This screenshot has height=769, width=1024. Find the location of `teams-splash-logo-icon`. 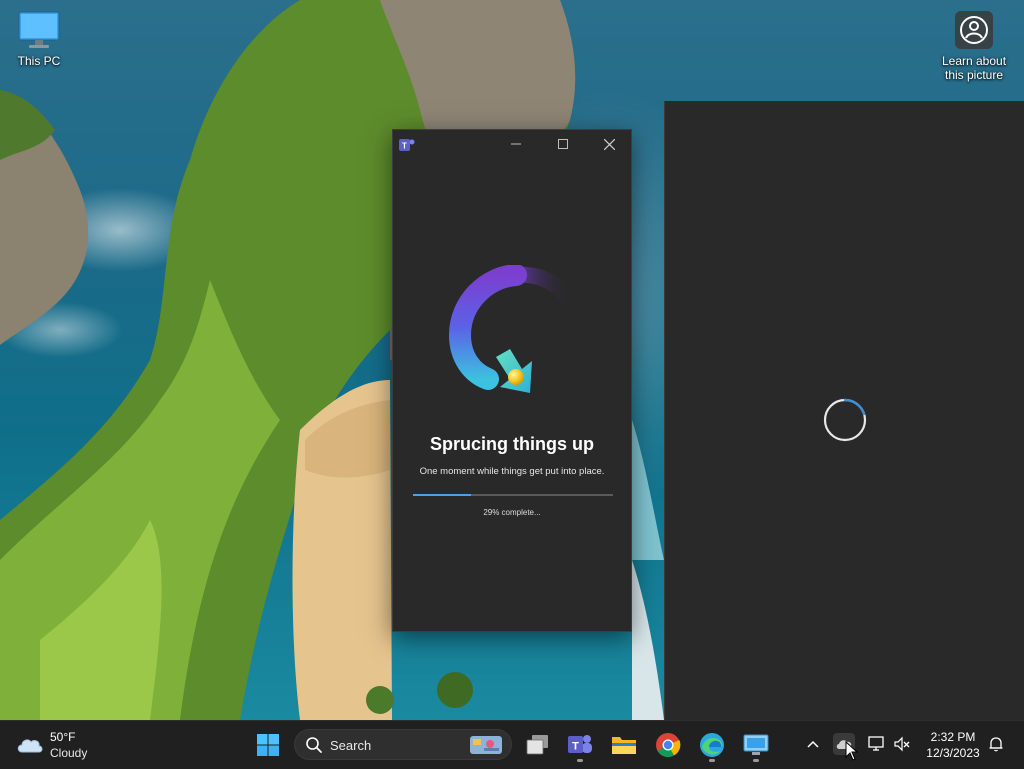

teams-splash-logo-icon is located at coordinates (513, 329).